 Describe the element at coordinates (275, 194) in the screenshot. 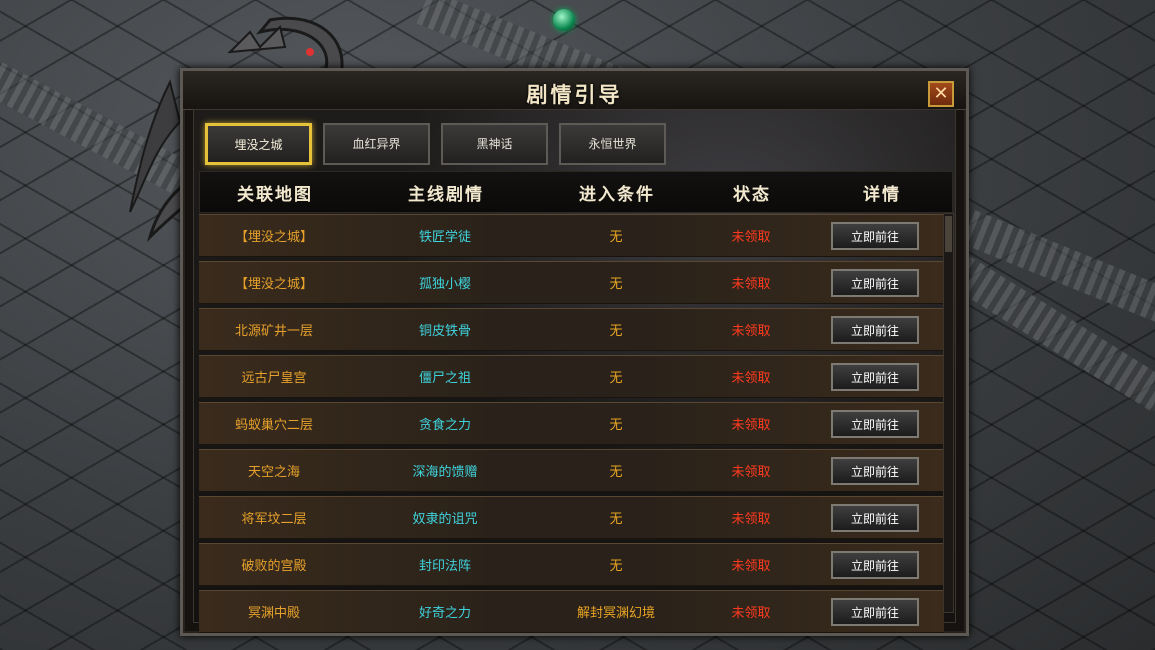

I see `header-map: 关联地图` at that location.